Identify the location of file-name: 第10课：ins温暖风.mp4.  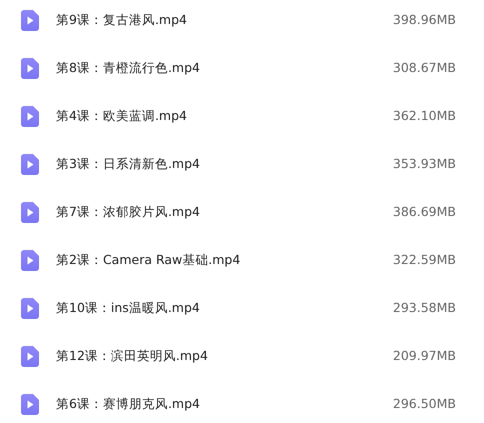
(128, 308).